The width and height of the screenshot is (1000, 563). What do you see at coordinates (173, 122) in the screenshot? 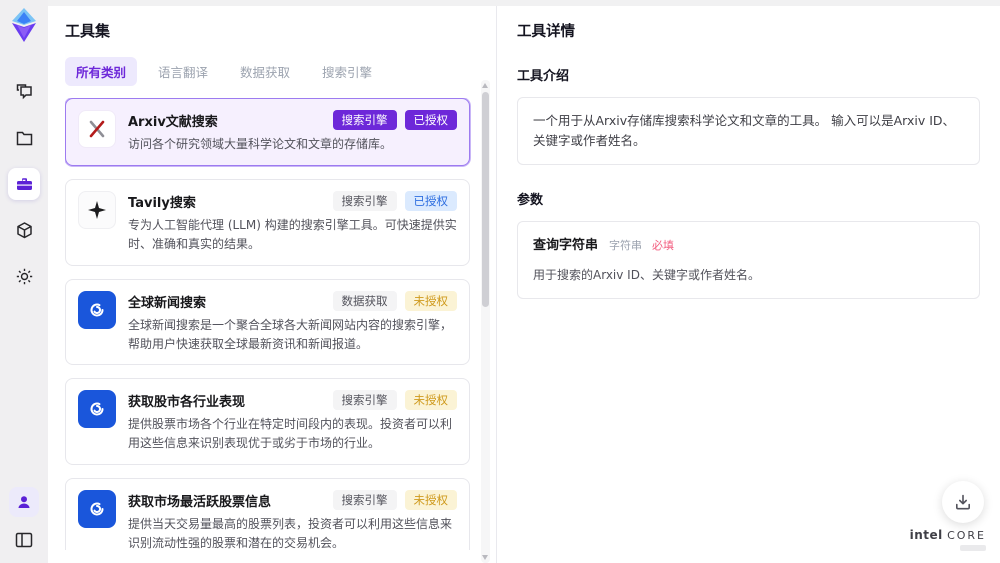
I see `tool-name: Arxiv文献搜索` at bounding box center [173, 122].